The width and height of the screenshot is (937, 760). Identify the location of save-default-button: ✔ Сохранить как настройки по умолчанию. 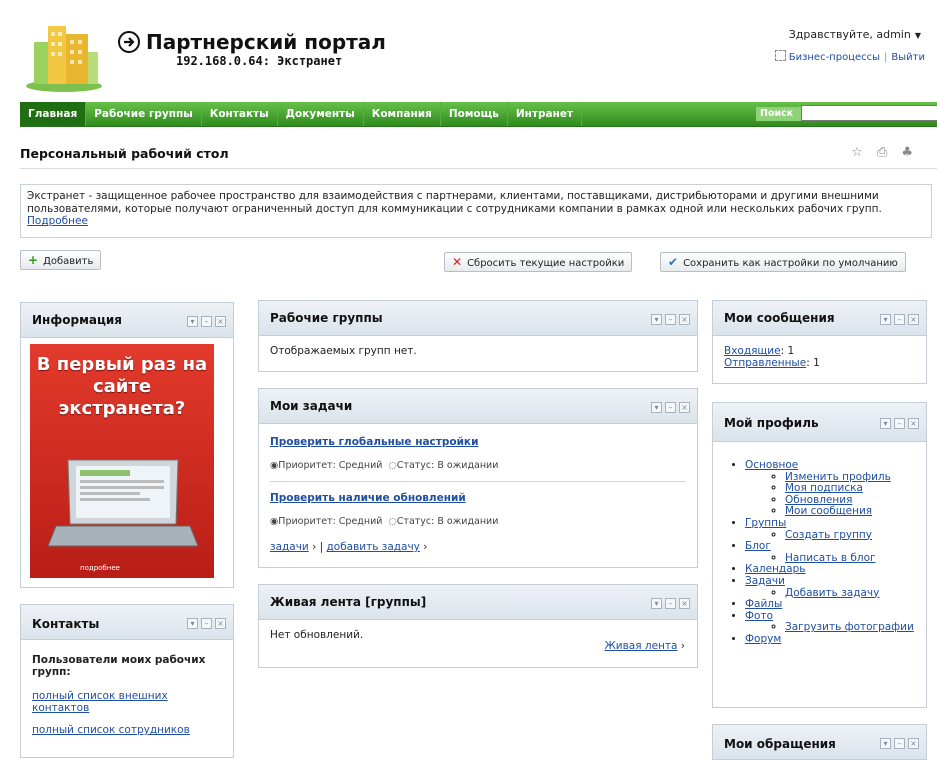
(783, 262).